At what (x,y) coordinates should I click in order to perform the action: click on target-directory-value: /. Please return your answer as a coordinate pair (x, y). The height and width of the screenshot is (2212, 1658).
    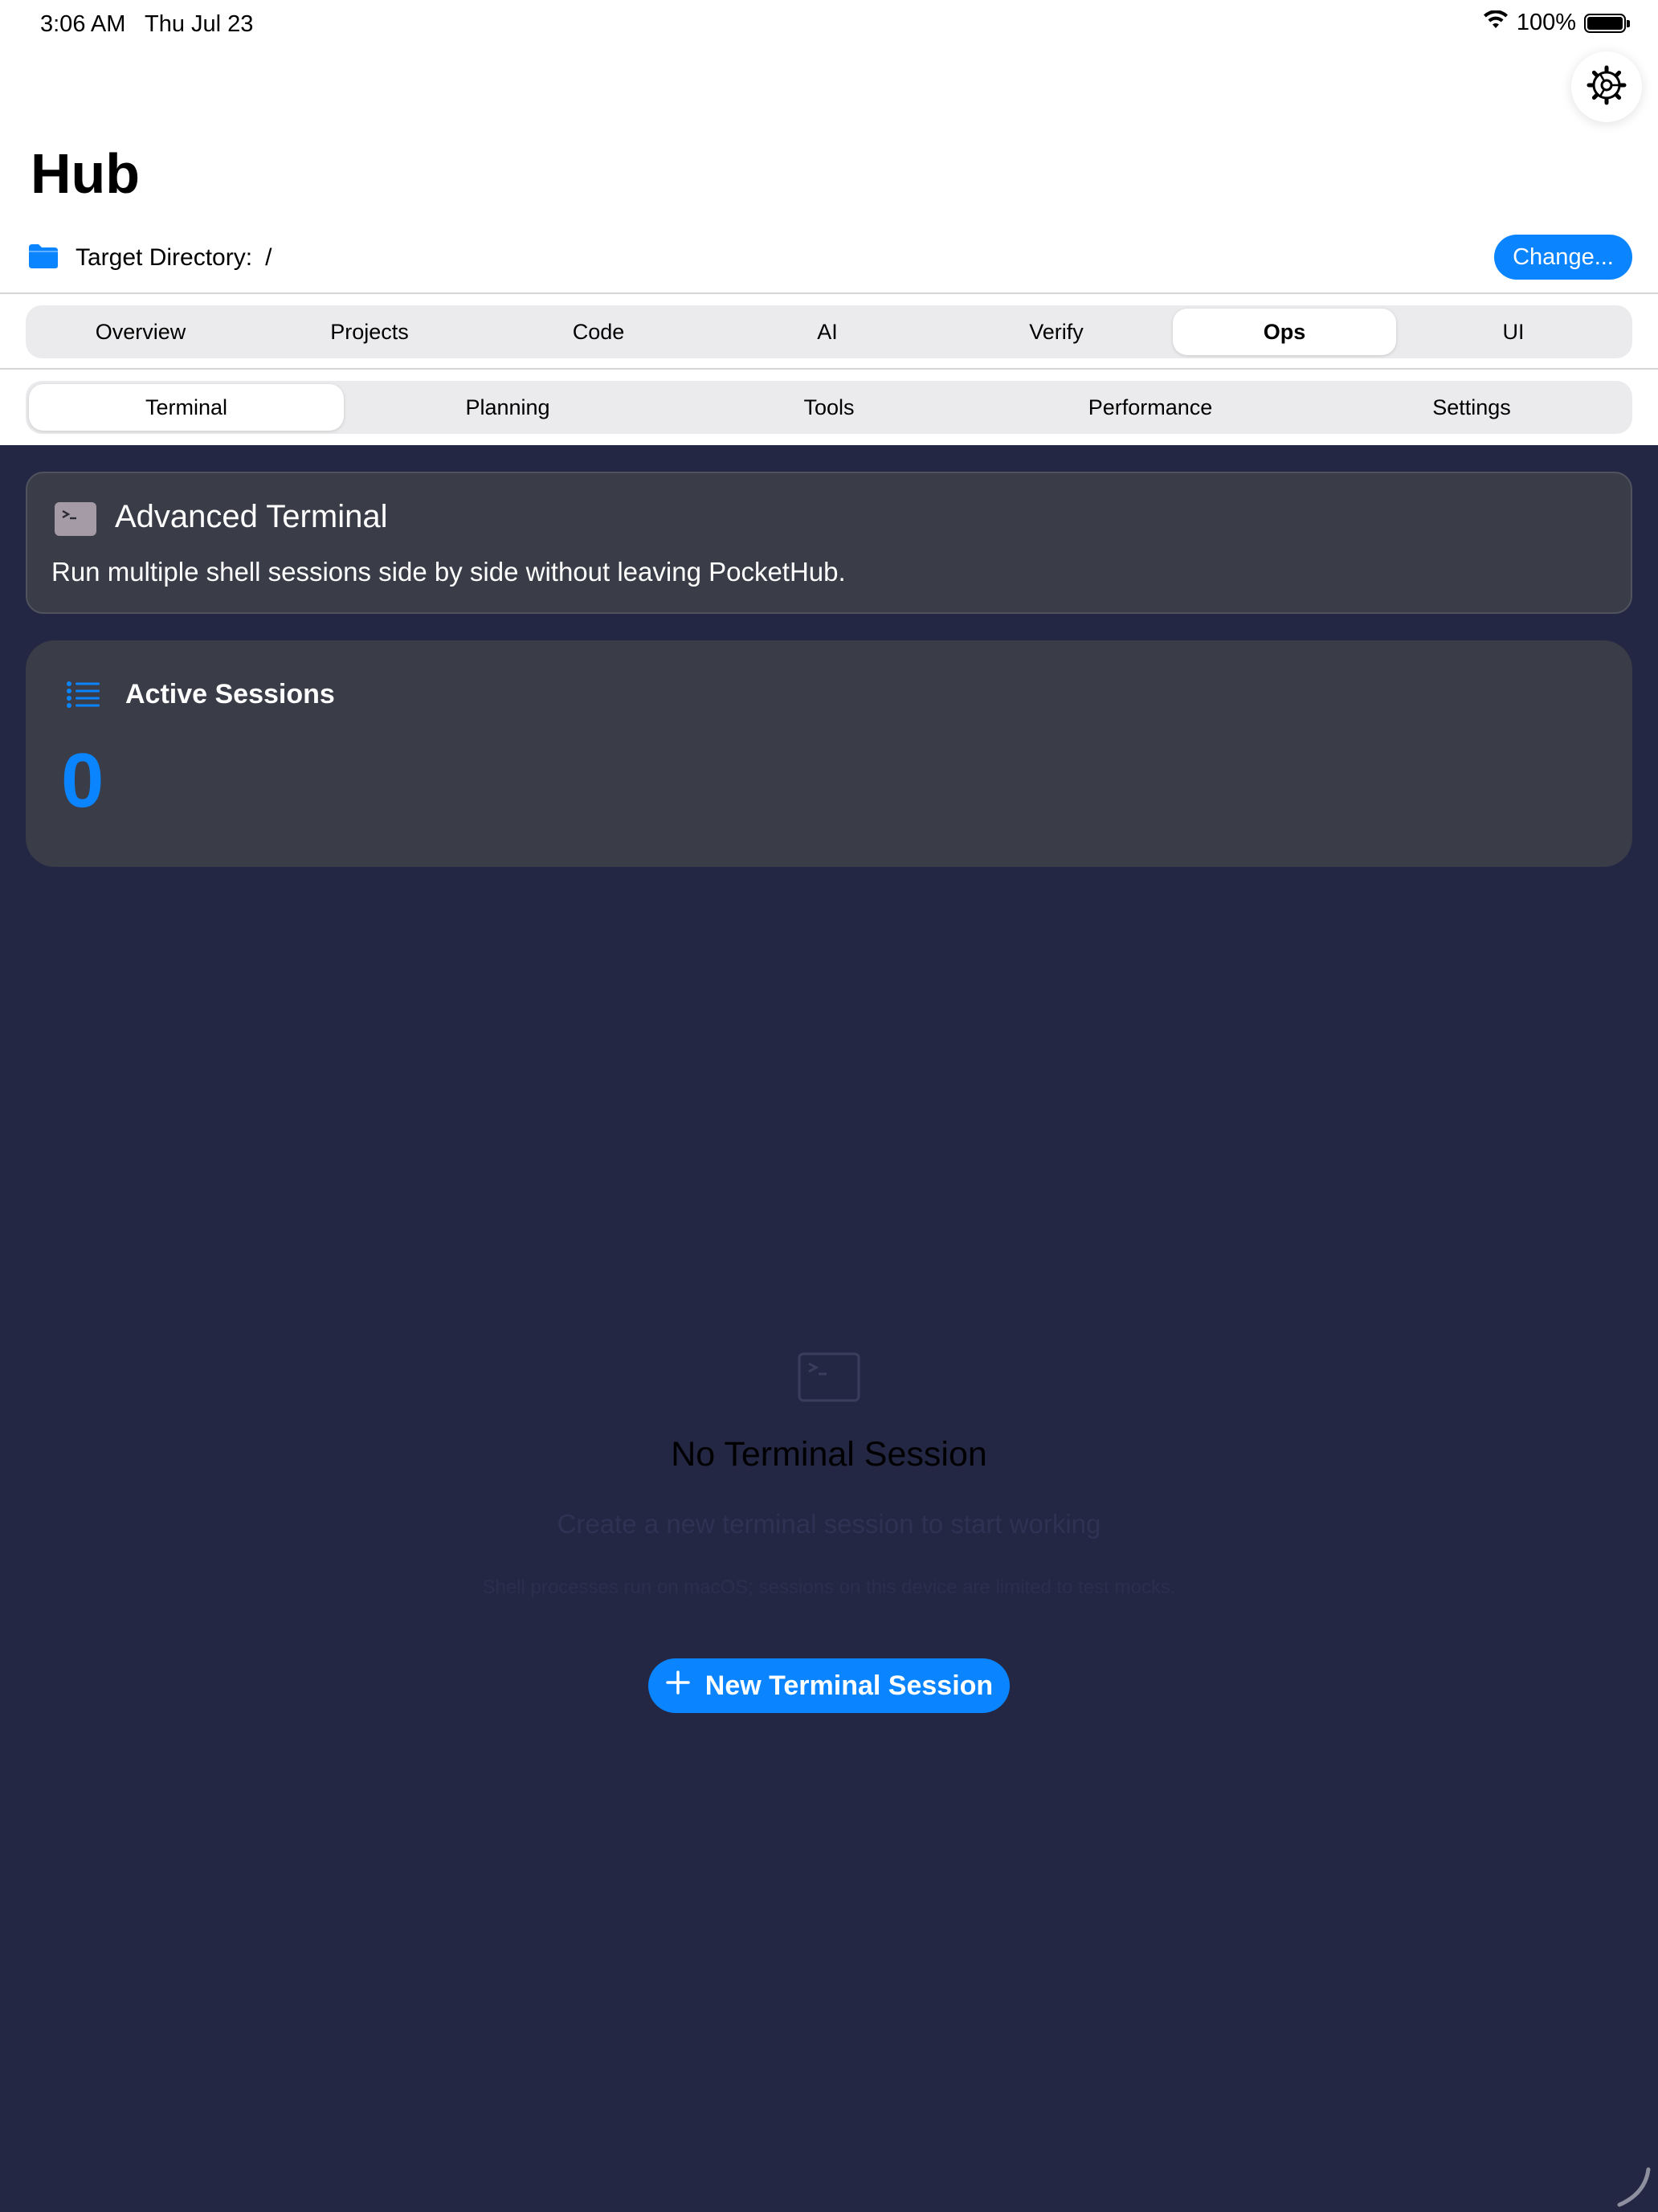
    Looking at the image, I should click on (268, 258).